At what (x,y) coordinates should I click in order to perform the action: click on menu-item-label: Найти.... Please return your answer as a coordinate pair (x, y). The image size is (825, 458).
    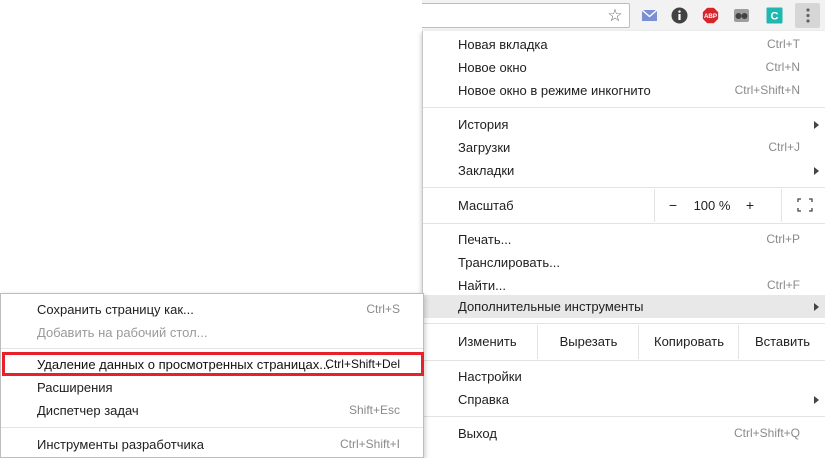
    Looking at the image, I should click on (482, 285).